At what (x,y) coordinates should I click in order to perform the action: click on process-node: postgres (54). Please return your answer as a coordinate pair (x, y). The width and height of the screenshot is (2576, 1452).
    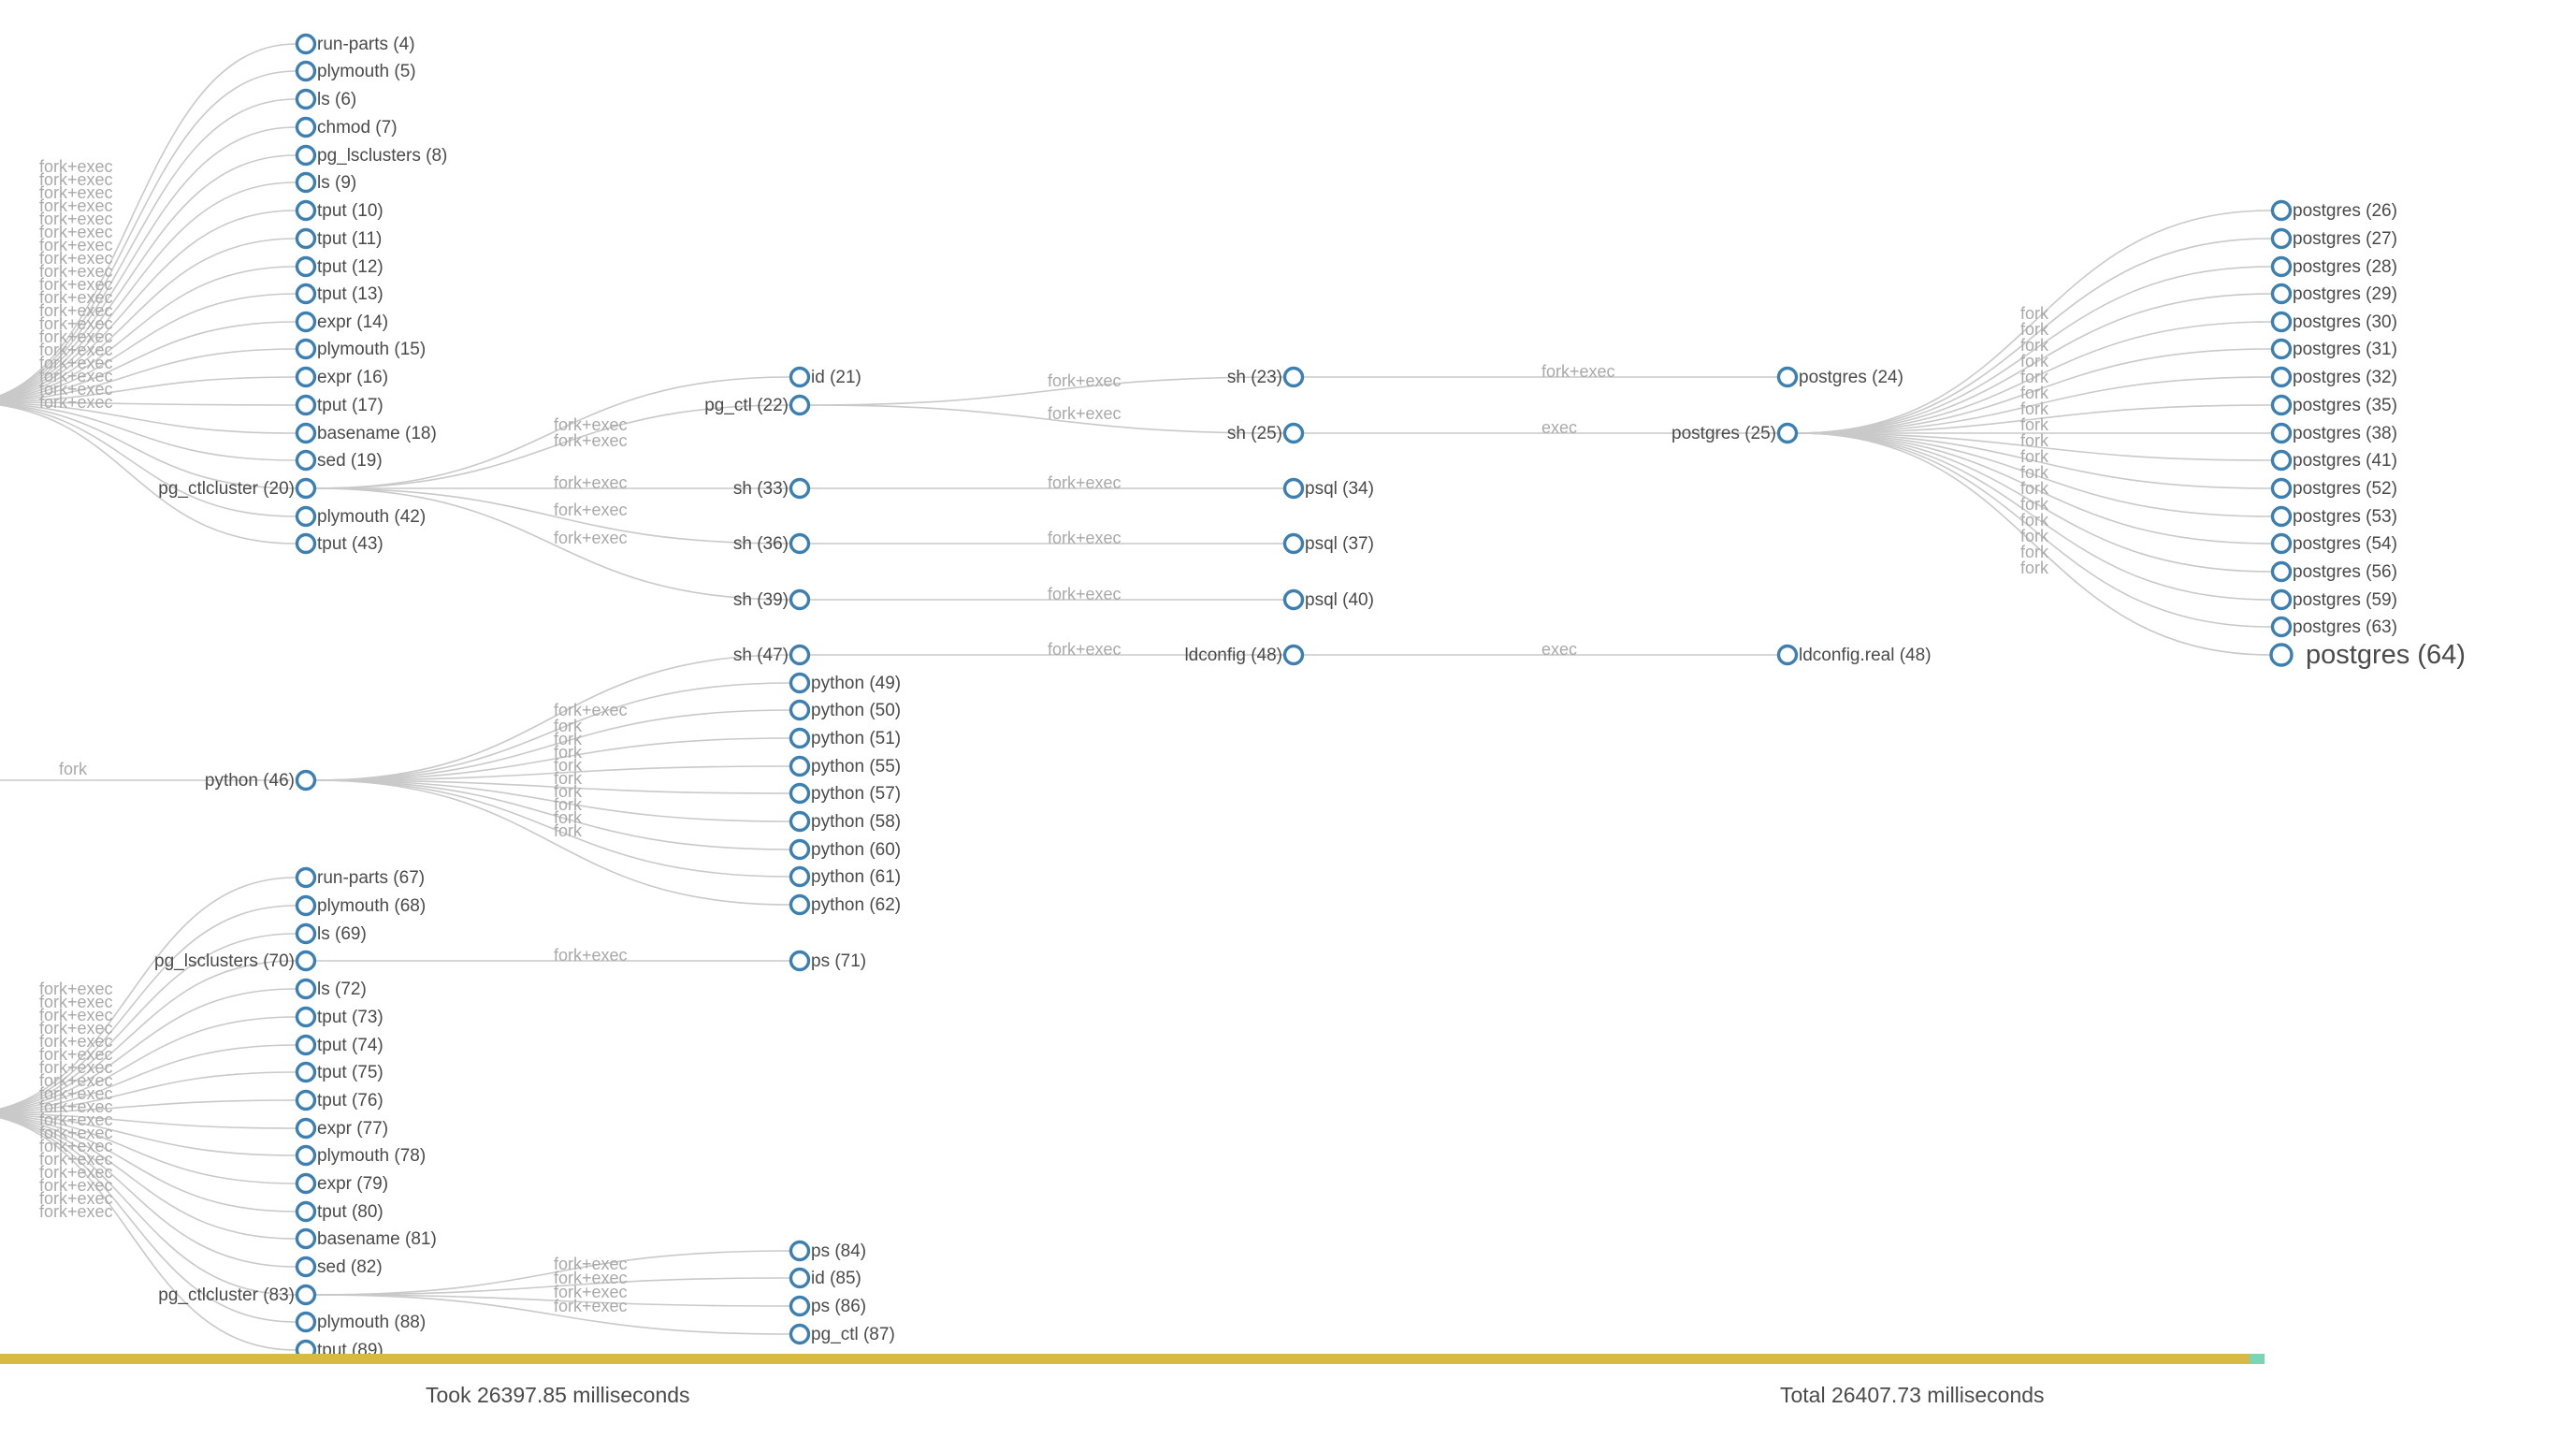
    Looking at the image, I should click on (2333, 543).